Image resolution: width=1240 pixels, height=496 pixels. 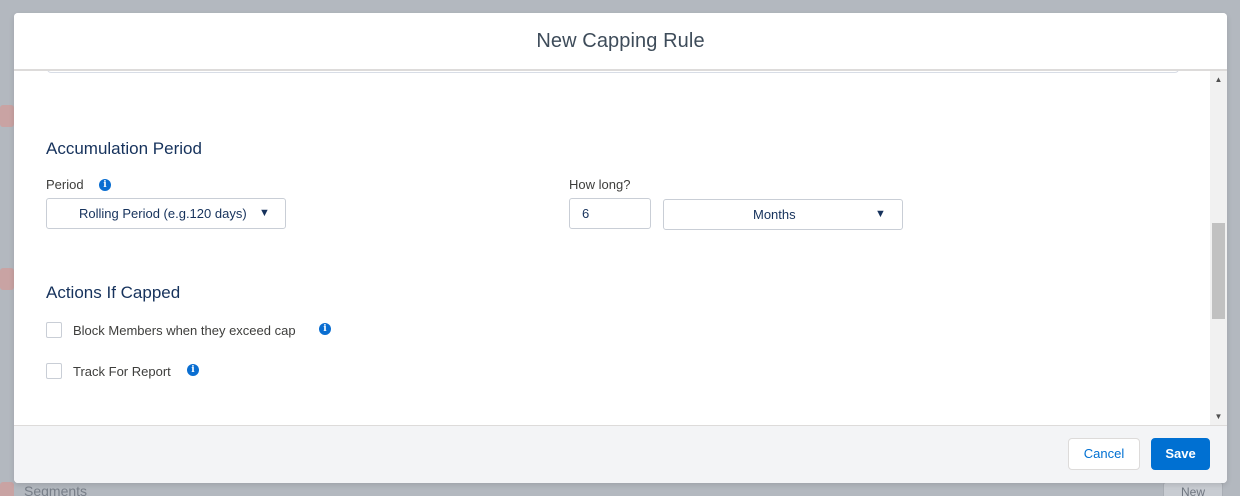 I want to click on block-members-option: Block Members when they exceed cap, so click(x=171, y=330).